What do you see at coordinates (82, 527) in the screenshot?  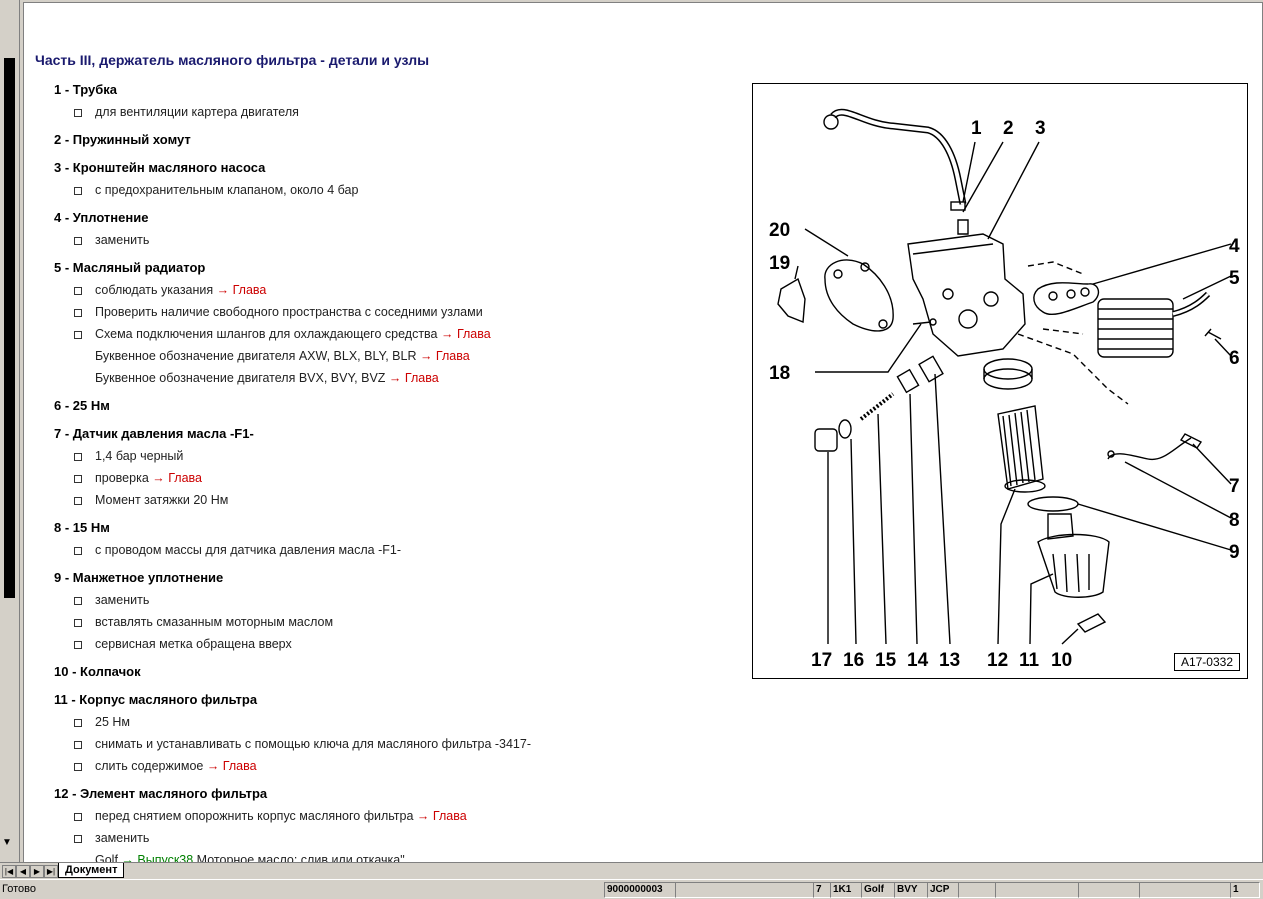 I see `list-item-head: 8 - 15 Нм` at bounding box center [82, 527].